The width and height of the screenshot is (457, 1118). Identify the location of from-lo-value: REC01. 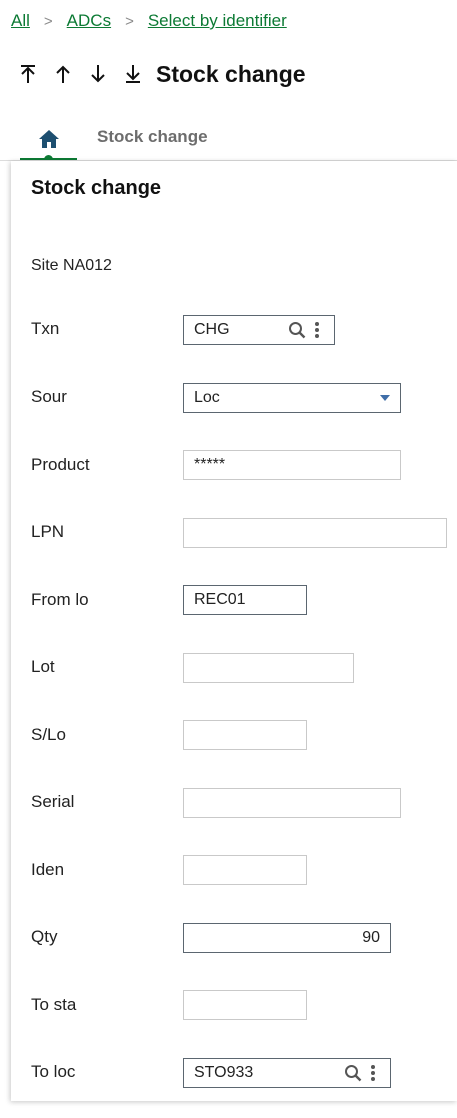
(220, 599).